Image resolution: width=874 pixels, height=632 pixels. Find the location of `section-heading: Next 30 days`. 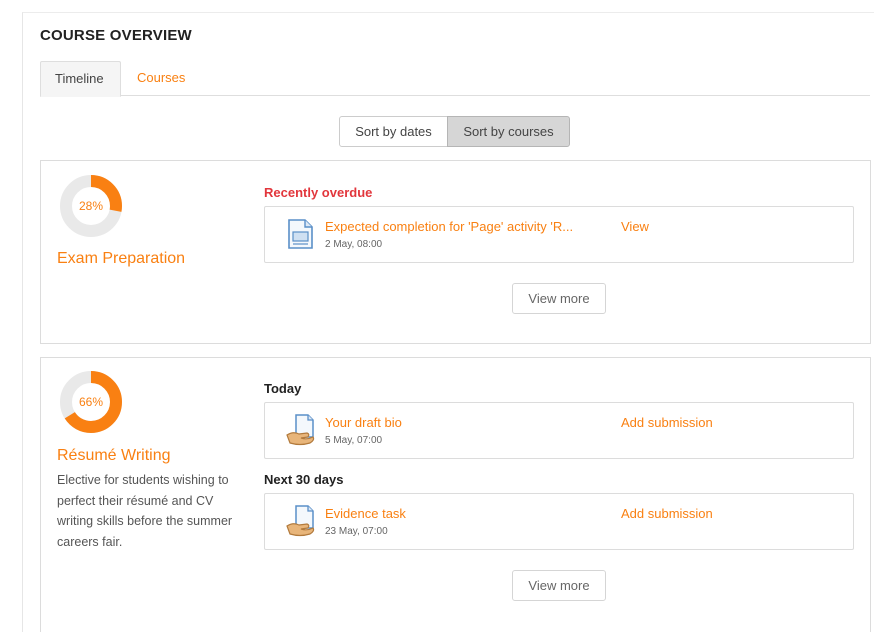

section-heading: Next 30 days is located at coordinates (304, 479).